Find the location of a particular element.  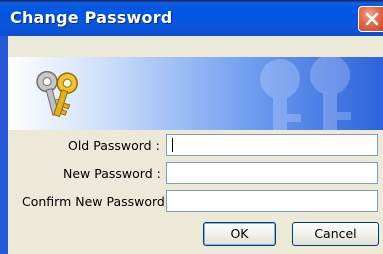

old-password-label: Old Password : is located at coordinates (114, 145).